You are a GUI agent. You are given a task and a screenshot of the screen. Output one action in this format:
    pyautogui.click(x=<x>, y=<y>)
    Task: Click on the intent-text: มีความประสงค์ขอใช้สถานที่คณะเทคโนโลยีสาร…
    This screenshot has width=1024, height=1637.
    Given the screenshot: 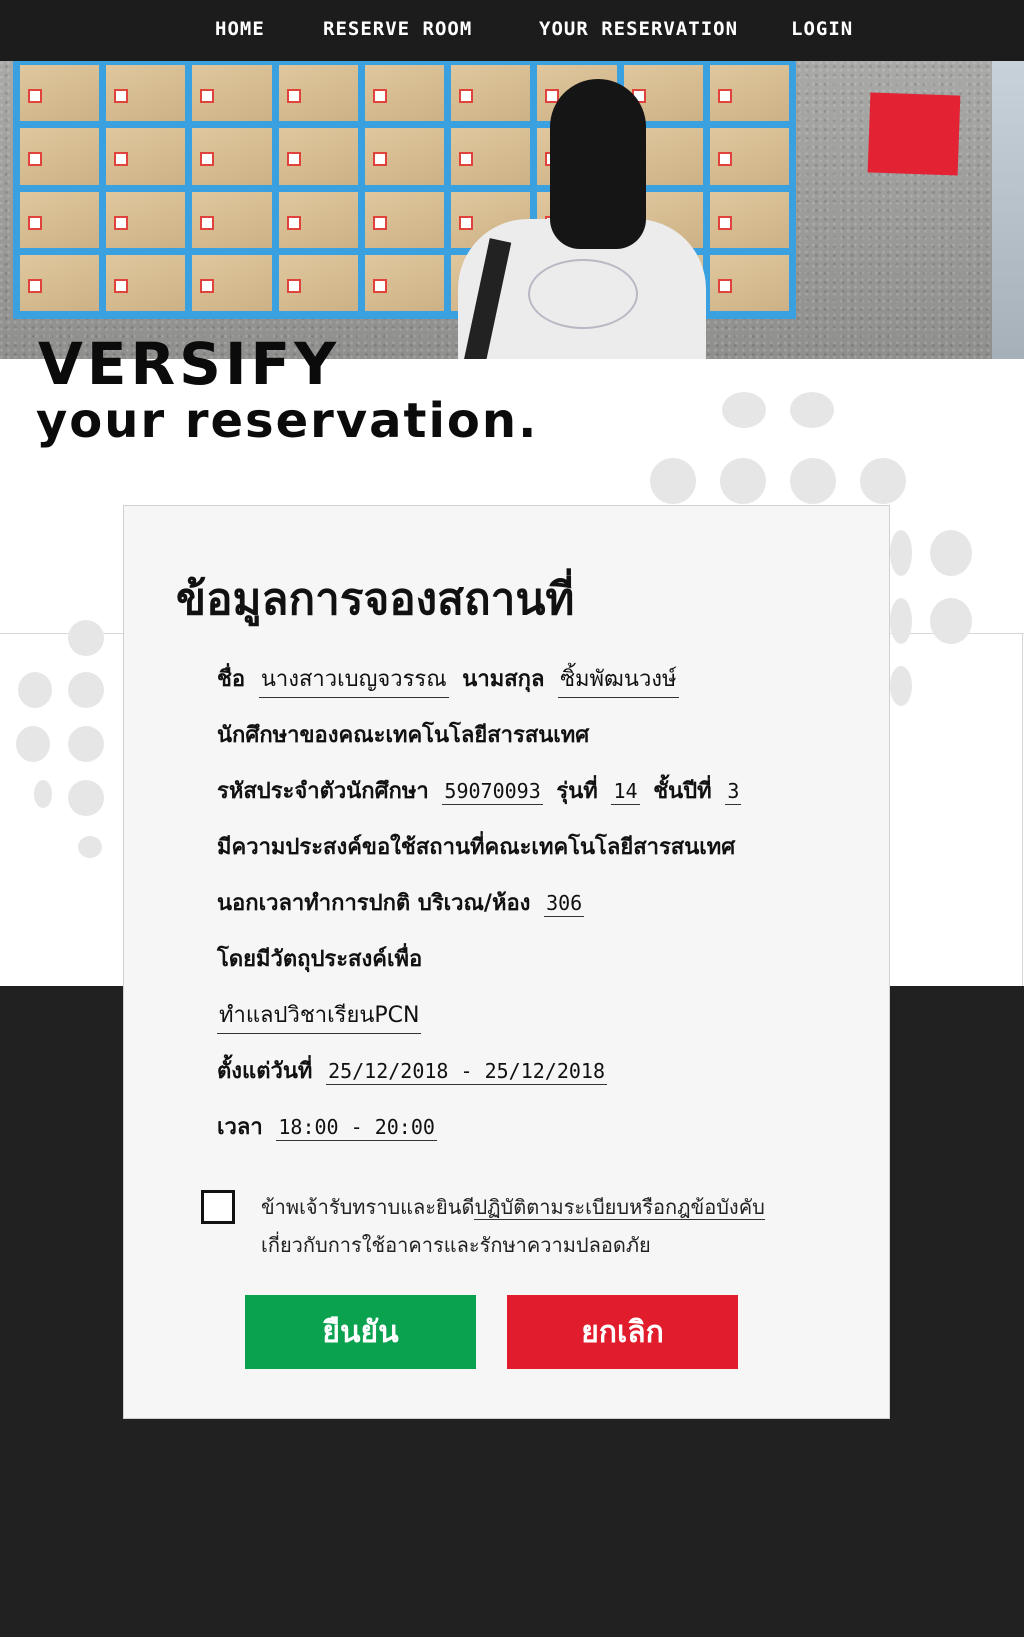 What is the action you would take?
    pyautogui.click(x=476, y=847)
    